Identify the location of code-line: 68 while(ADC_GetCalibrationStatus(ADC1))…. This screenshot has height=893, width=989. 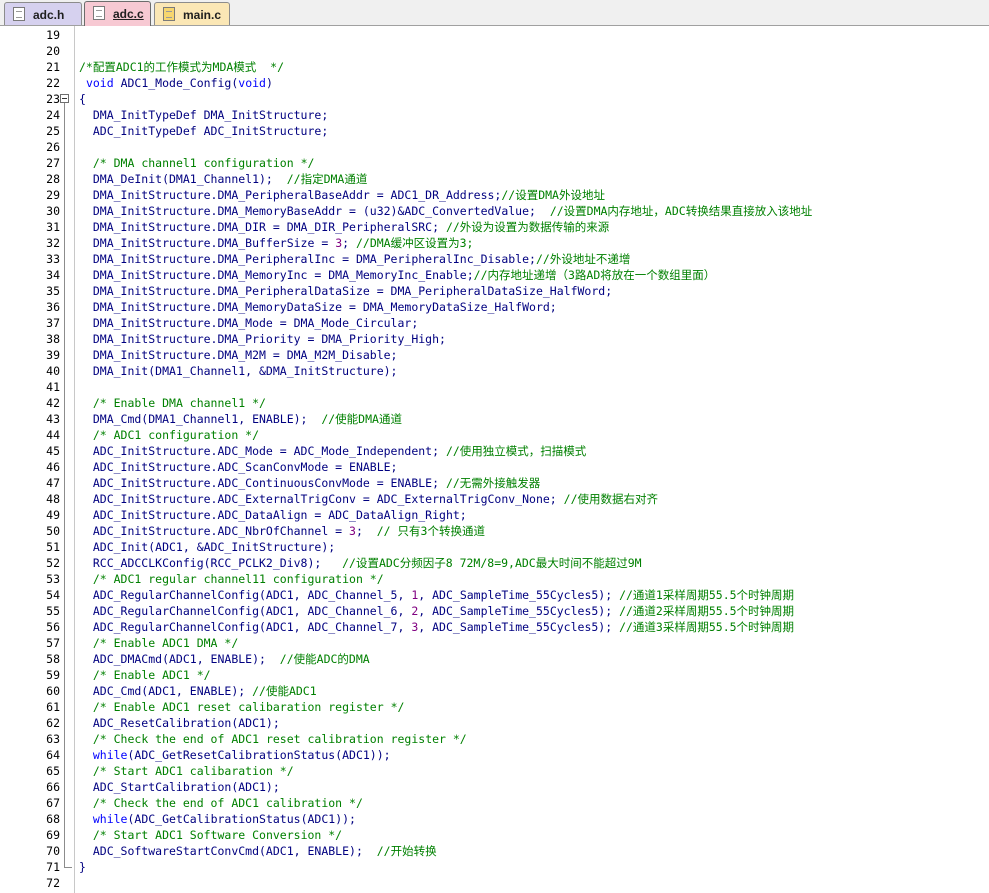
(494, 819).